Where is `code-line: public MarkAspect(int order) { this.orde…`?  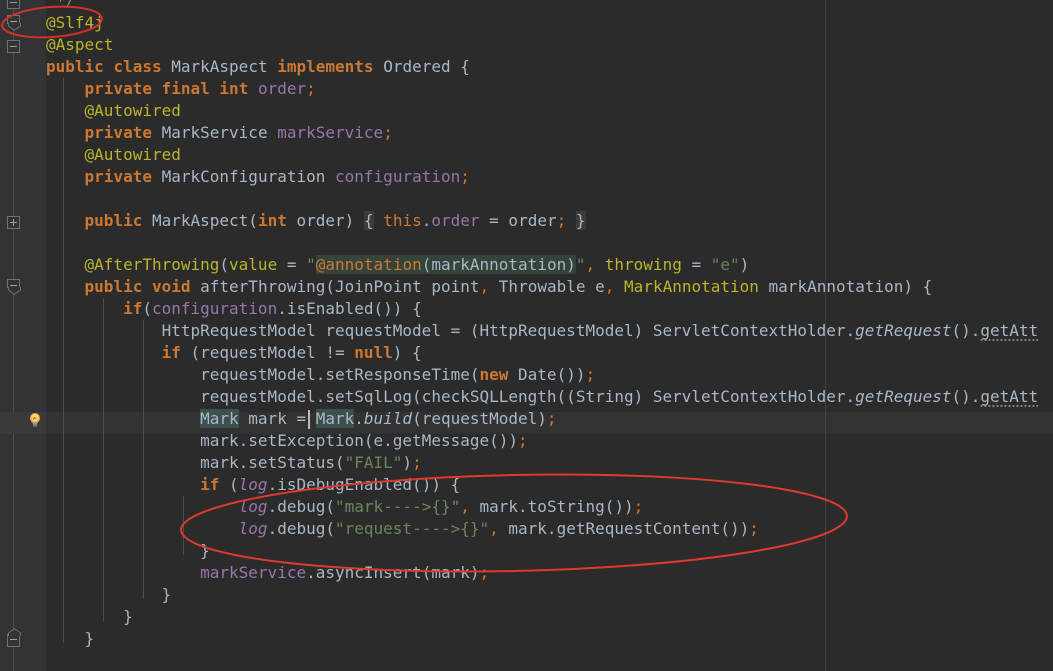
code-line: public MarkAspect(int order) { this.orde… is located at coordinates (316, 221).